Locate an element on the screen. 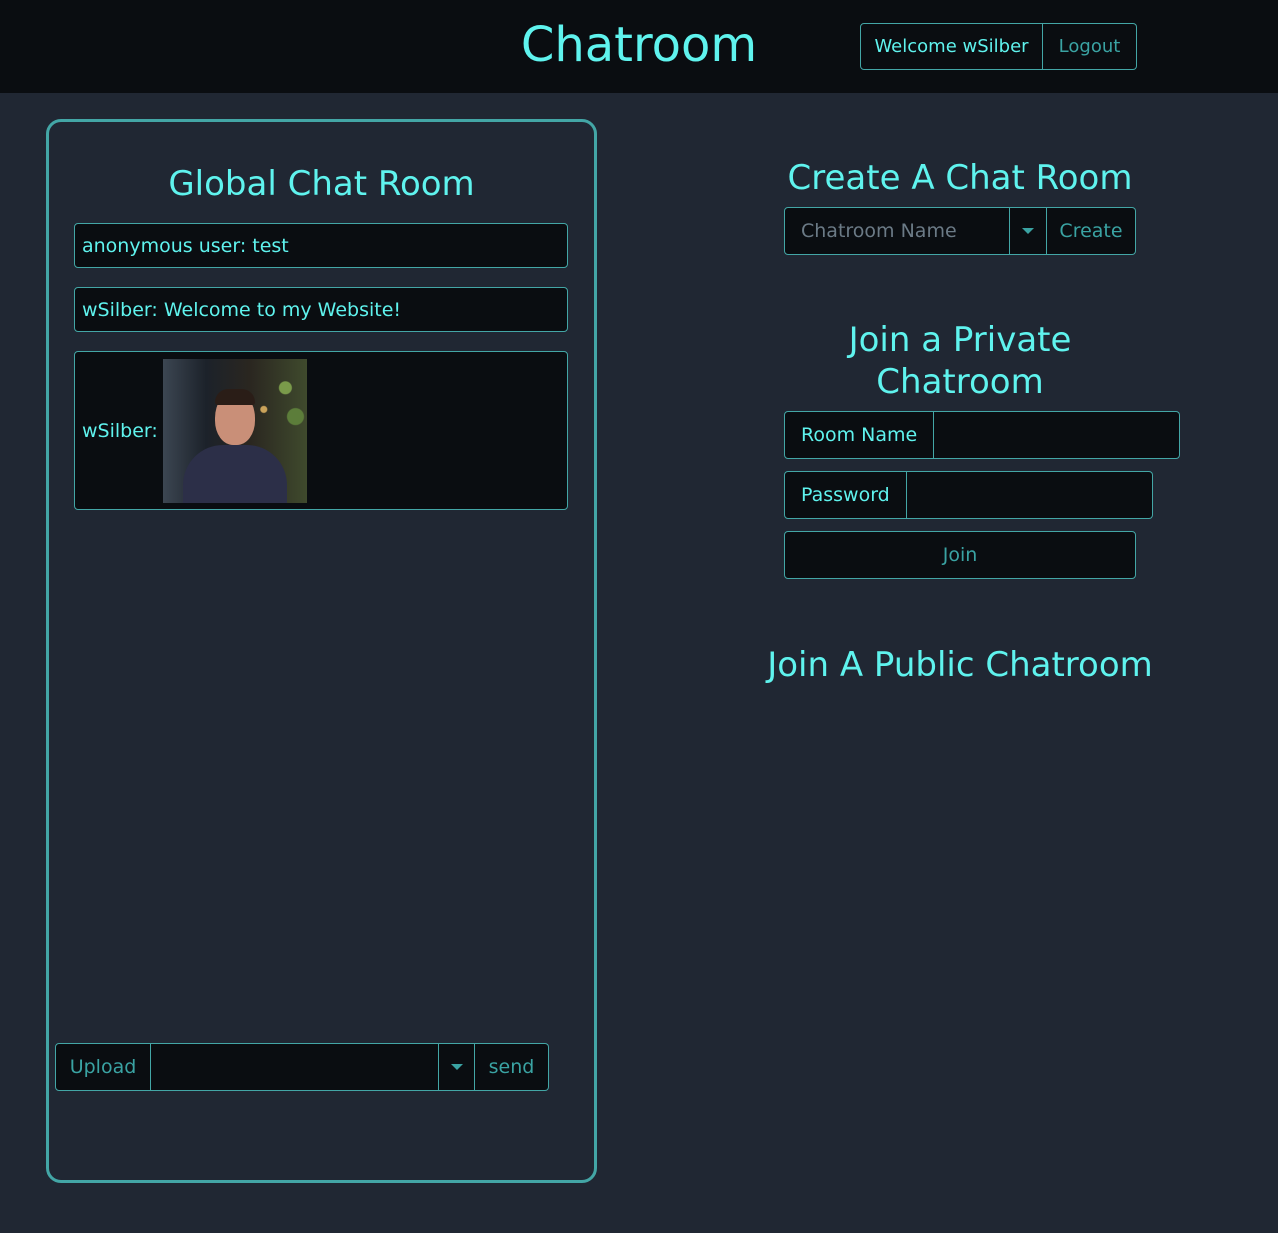  room-name-field: Room Name is located at coordinates (982, 435).